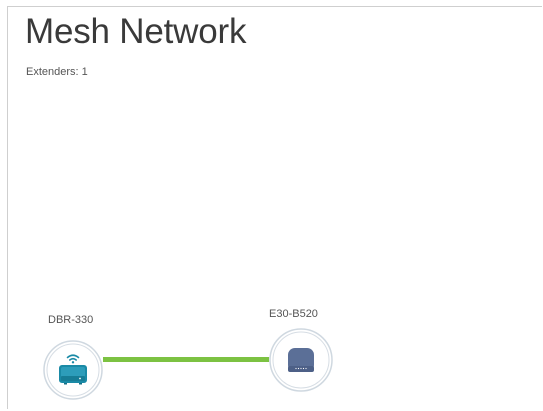 Image resolution: width=543 pixels, height=411 pixels. I want to click on extender-device-icon, so click(301, 360).